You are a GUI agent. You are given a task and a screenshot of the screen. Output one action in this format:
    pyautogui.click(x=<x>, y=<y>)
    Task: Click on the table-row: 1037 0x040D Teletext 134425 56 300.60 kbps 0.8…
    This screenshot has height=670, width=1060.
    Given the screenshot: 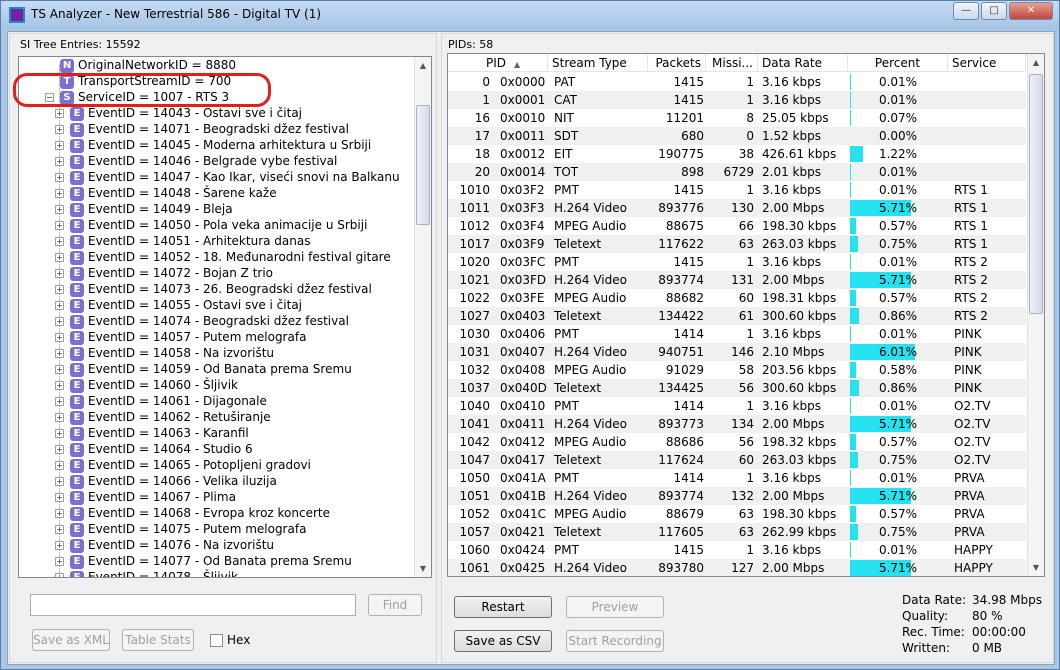 What is the action you would take?
    pyautogui.click(x=737, y=388)
    